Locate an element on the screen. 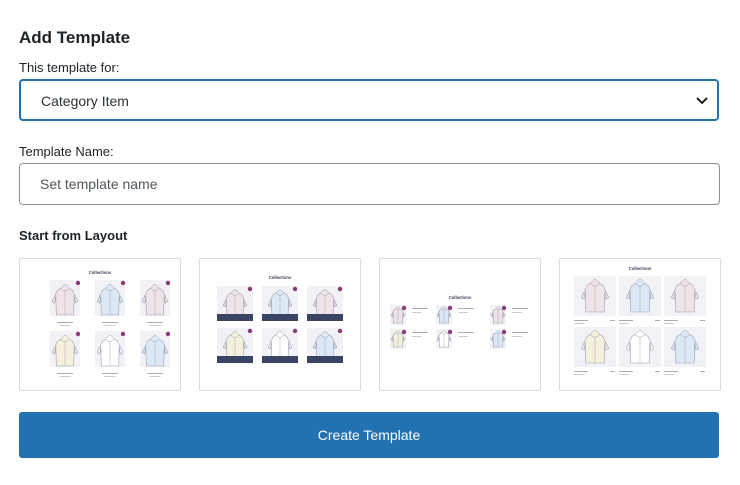 The image size is (740, 485). chevron-down-icon is located at coordinates (702, 101).